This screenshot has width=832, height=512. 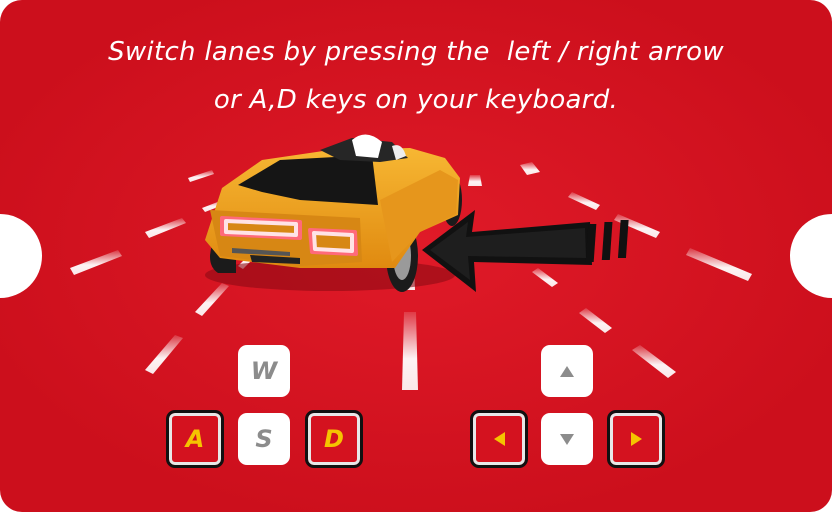 I want to click on key-a: A, so click(x=195, y=439).